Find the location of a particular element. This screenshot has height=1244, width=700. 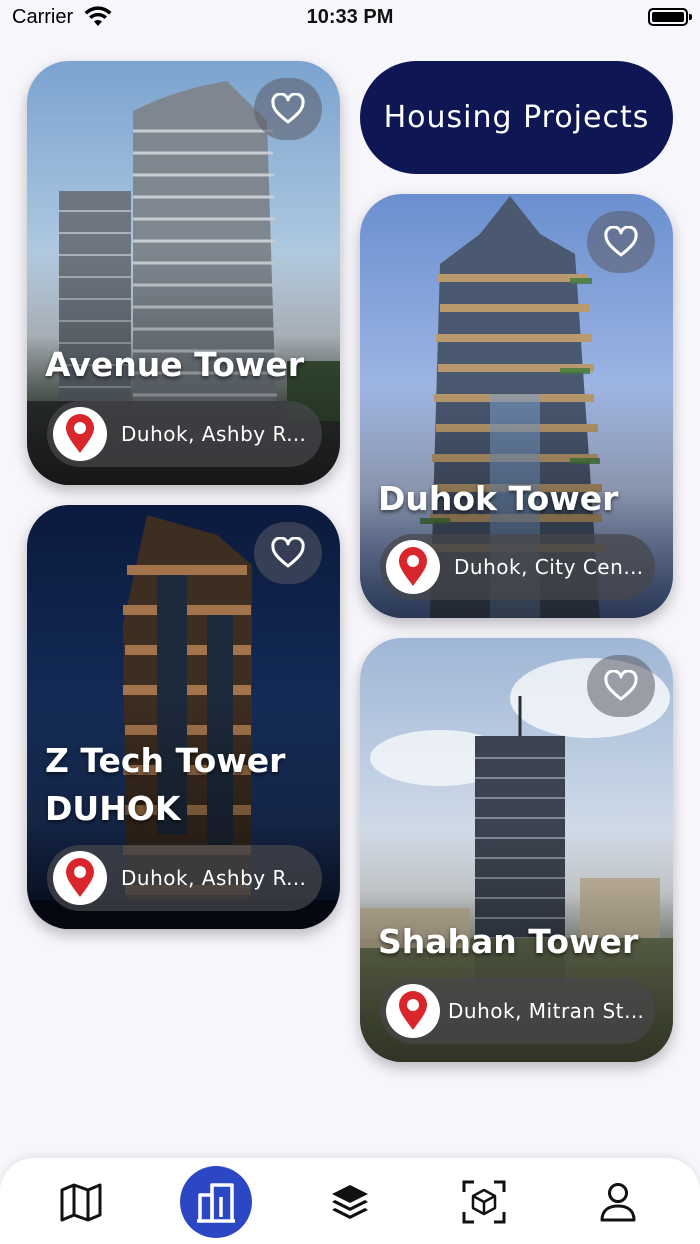

location-pill: Duhok, Mitran Street is located at coordinates (517, 1011).